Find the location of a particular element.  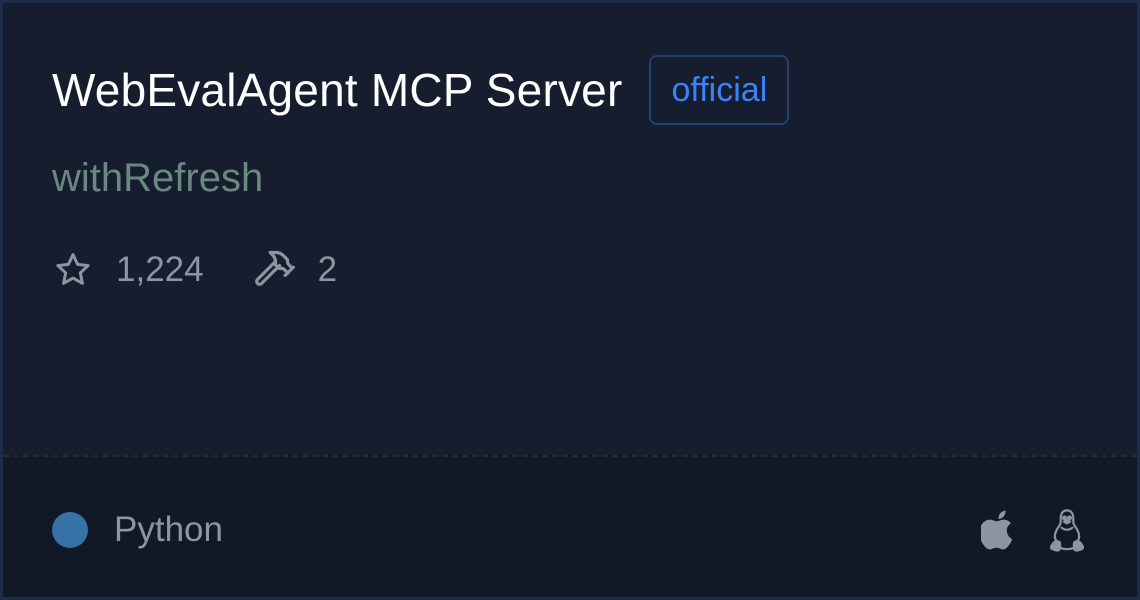

author-name: withRefresh is located at coordinates (158, 178).